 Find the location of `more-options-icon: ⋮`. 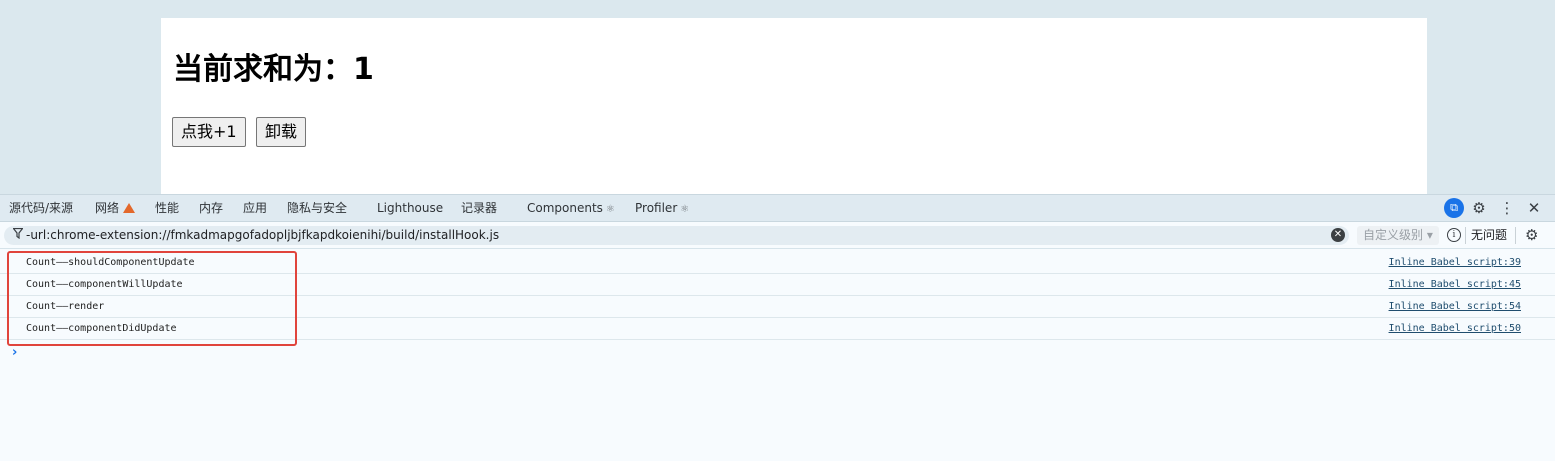

more-options-icon: ⋮ is located at coordinates (1507, 208).